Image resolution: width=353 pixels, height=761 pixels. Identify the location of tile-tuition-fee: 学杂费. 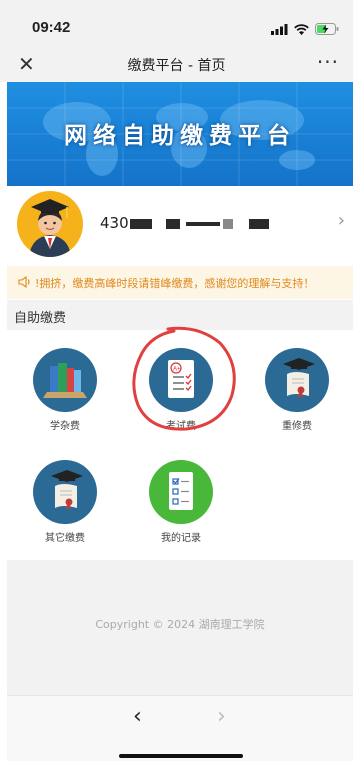
(67, 381).